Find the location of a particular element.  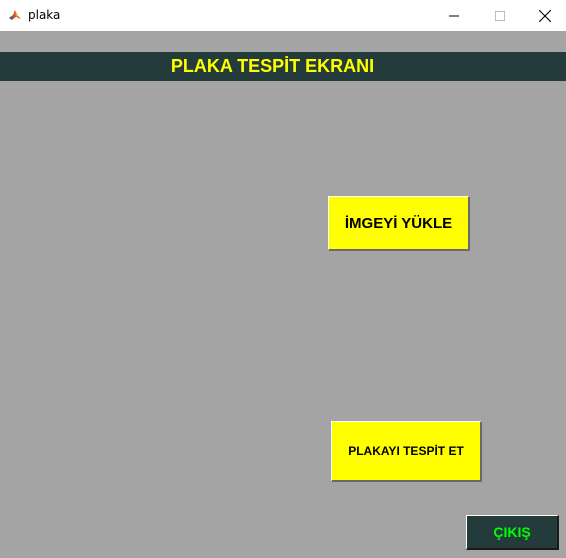

exit-button: ÇIKIŞ is located at coordinates (512, 532).